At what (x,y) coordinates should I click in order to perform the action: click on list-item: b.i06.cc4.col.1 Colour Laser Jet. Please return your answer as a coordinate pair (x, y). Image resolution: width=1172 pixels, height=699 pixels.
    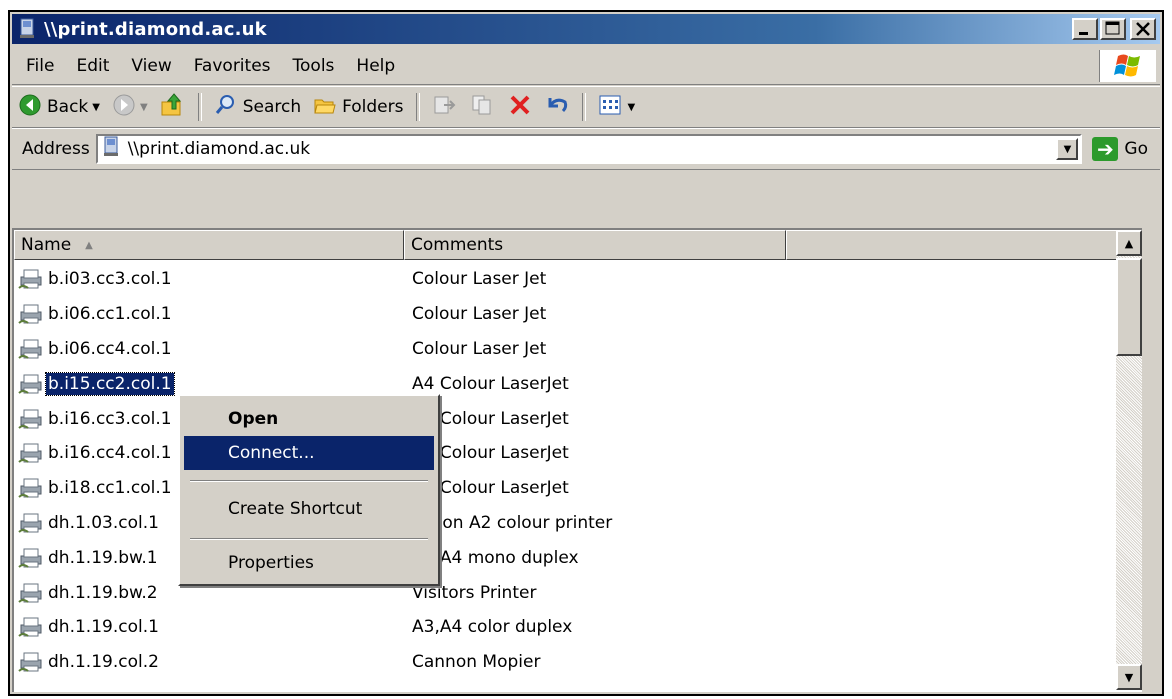
    Looking at the image, I should click on (571, 349).